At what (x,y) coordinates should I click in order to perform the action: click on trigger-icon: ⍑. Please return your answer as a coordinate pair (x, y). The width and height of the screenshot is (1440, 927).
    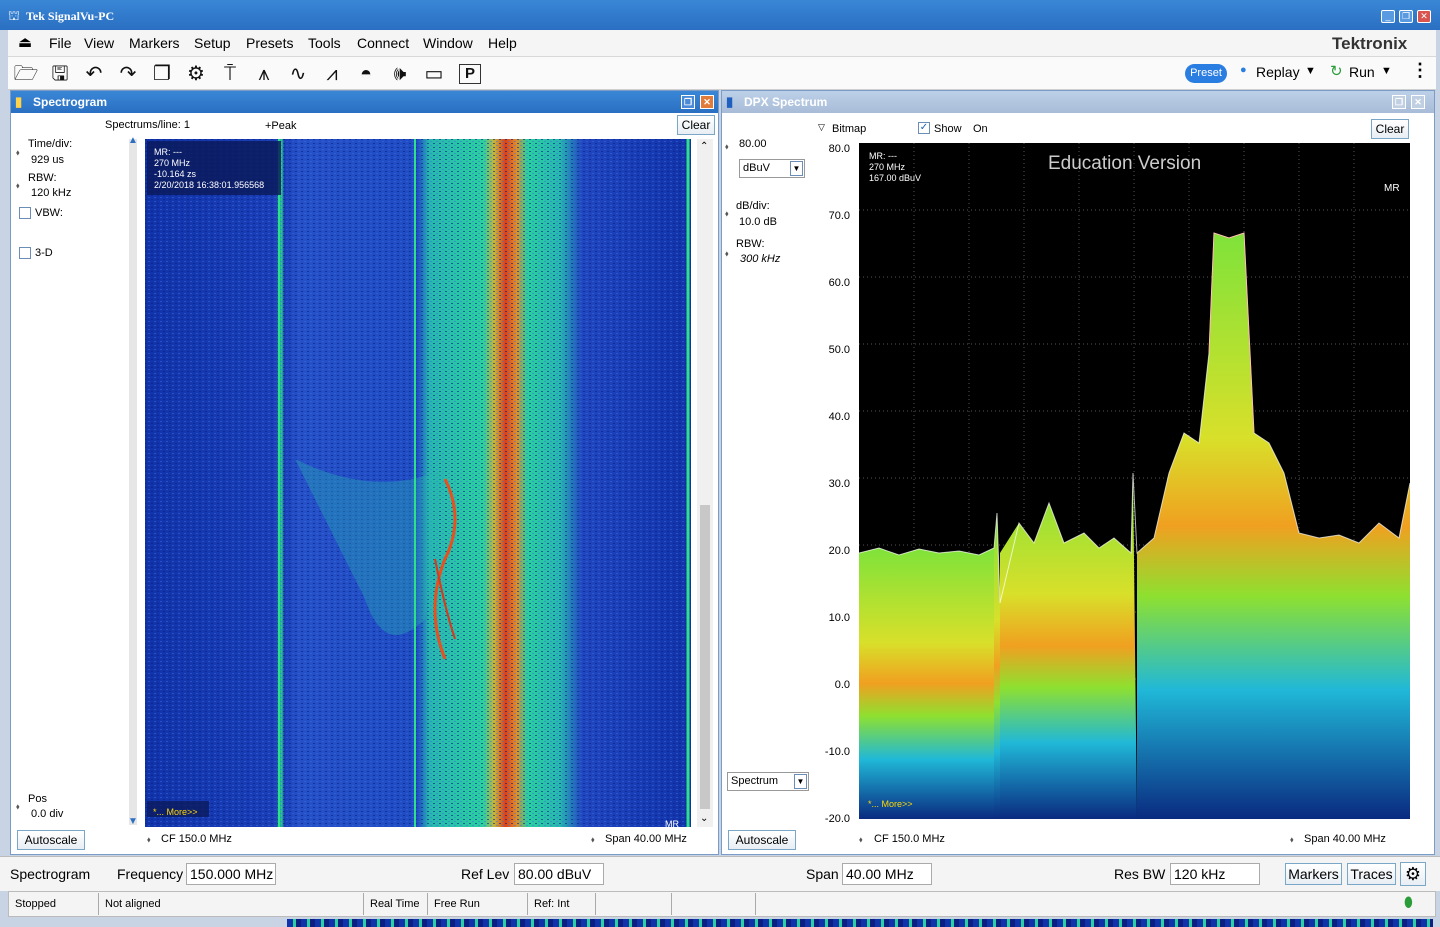
    Looking at the image, I should click on (230, 74).